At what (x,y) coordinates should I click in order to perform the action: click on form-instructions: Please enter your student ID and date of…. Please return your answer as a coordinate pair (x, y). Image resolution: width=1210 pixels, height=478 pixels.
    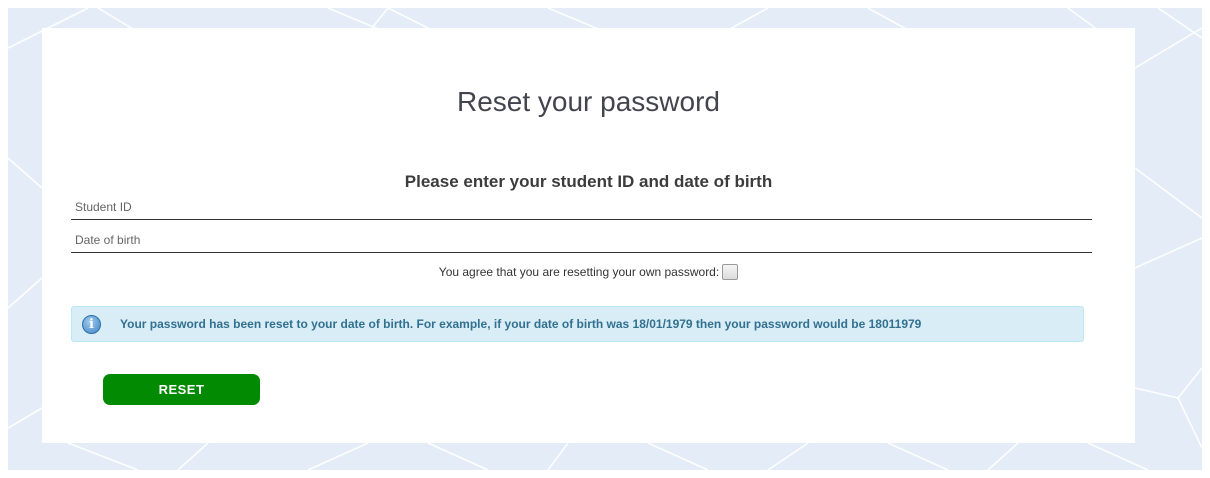
    Looking at the image, I should click on (588, 181).